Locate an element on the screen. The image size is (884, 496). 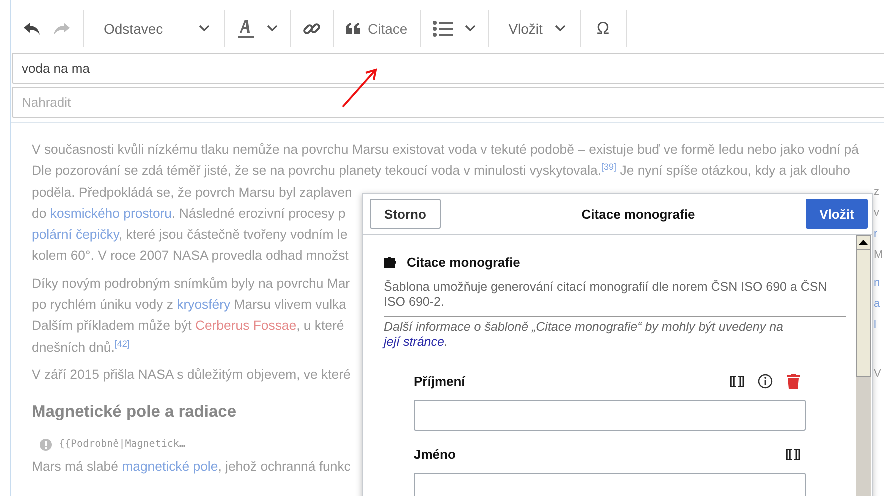
bulleted-list-icon is located at coordinates (442, 28).